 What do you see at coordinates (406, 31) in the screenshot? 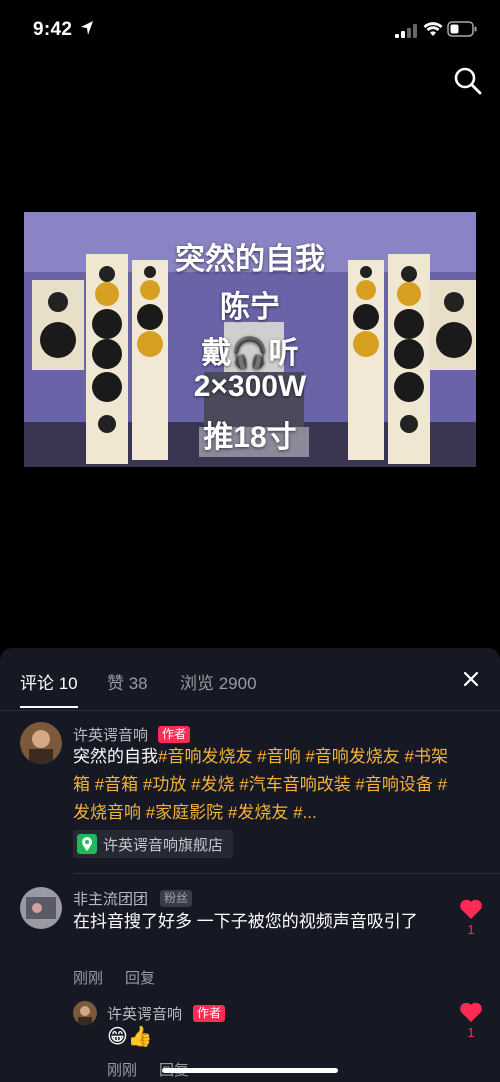
I see `cellular-signal-icon` at bounding box center [406, 31].